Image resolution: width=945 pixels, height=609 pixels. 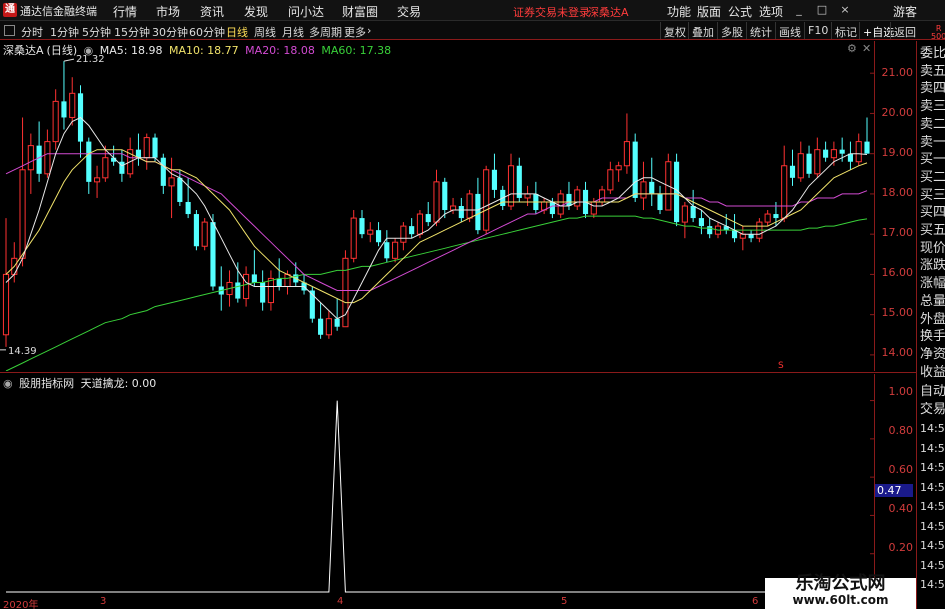 What do you see at coordinates (932, 392) in the screenshot?
I see `side-panel-trade-item: 自动` at bounding box center [932, 392].